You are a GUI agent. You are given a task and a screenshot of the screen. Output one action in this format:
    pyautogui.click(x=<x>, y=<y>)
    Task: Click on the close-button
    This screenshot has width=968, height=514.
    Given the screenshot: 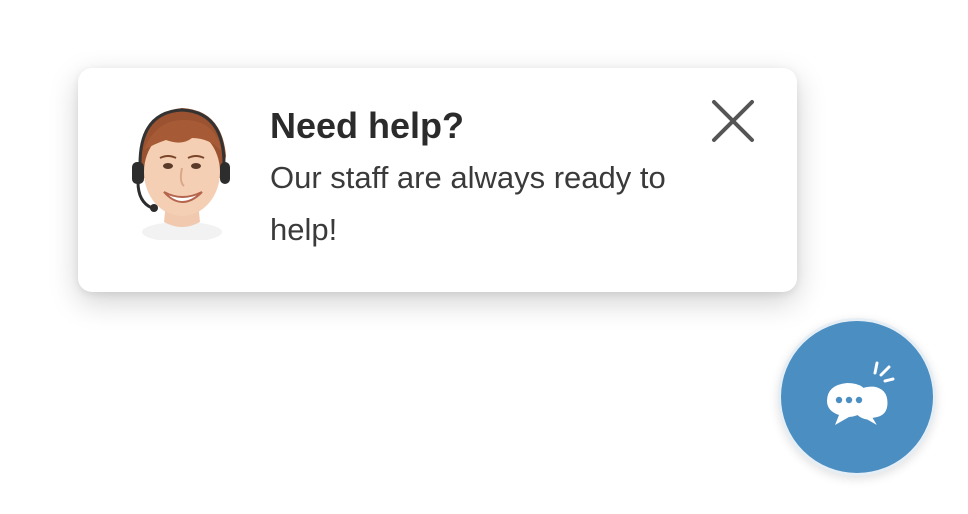 What is the action you would take?
    pyautogui.click(x=733, y=121)
    